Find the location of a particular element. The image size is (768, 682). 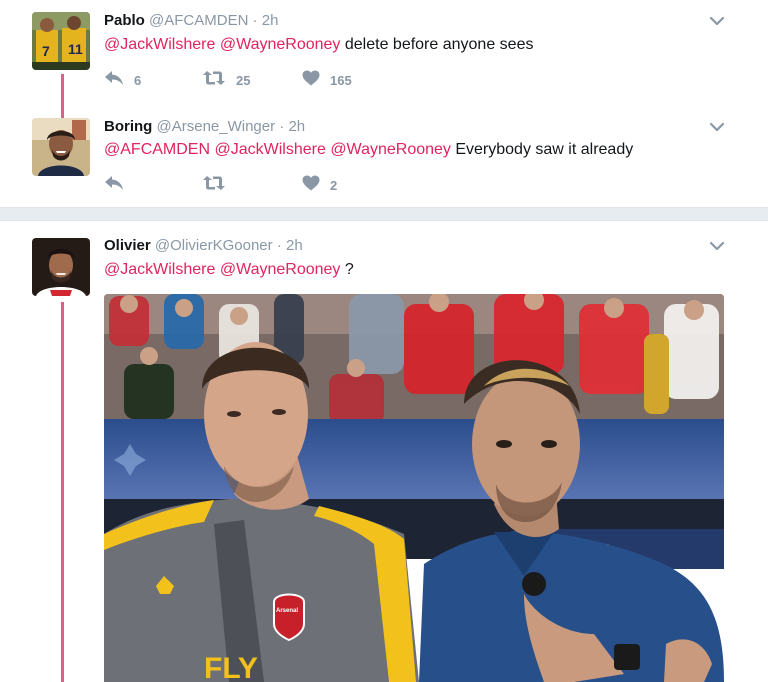

tweet-header: Boring @Arsene_Winger · 2h is located at coordinates (204, 127).